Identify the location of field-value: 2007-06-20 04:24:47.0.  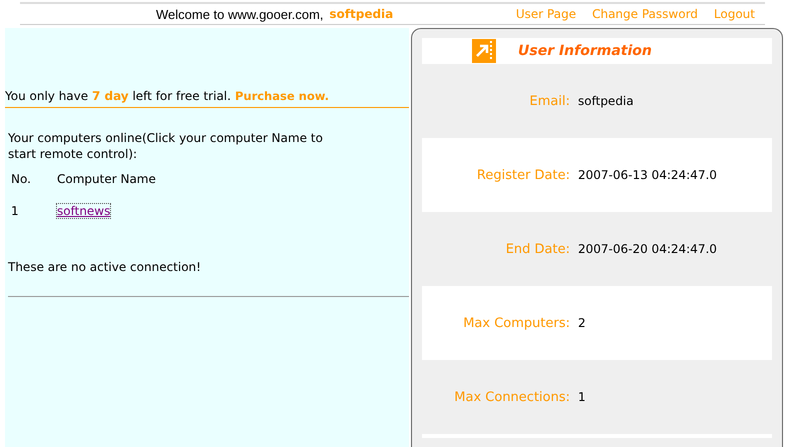
(647, 249).